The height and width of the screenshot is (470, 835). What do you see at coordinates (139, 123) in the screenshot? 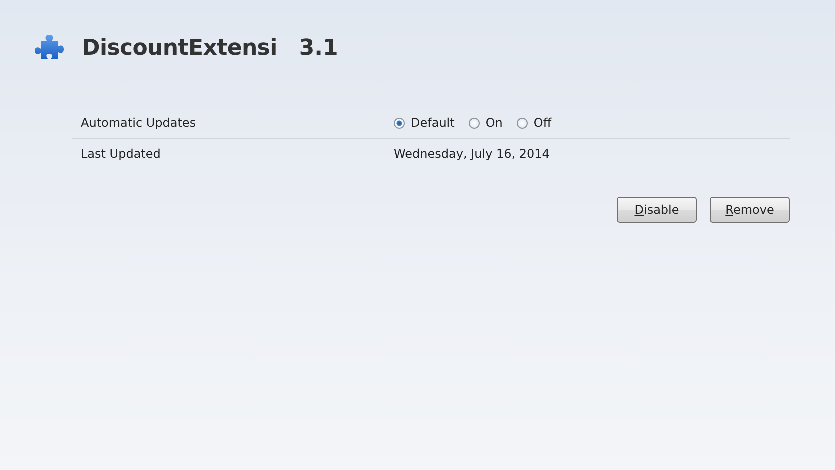
I see `setting-label: Automatic Updates` at bounding box center [139, 123].